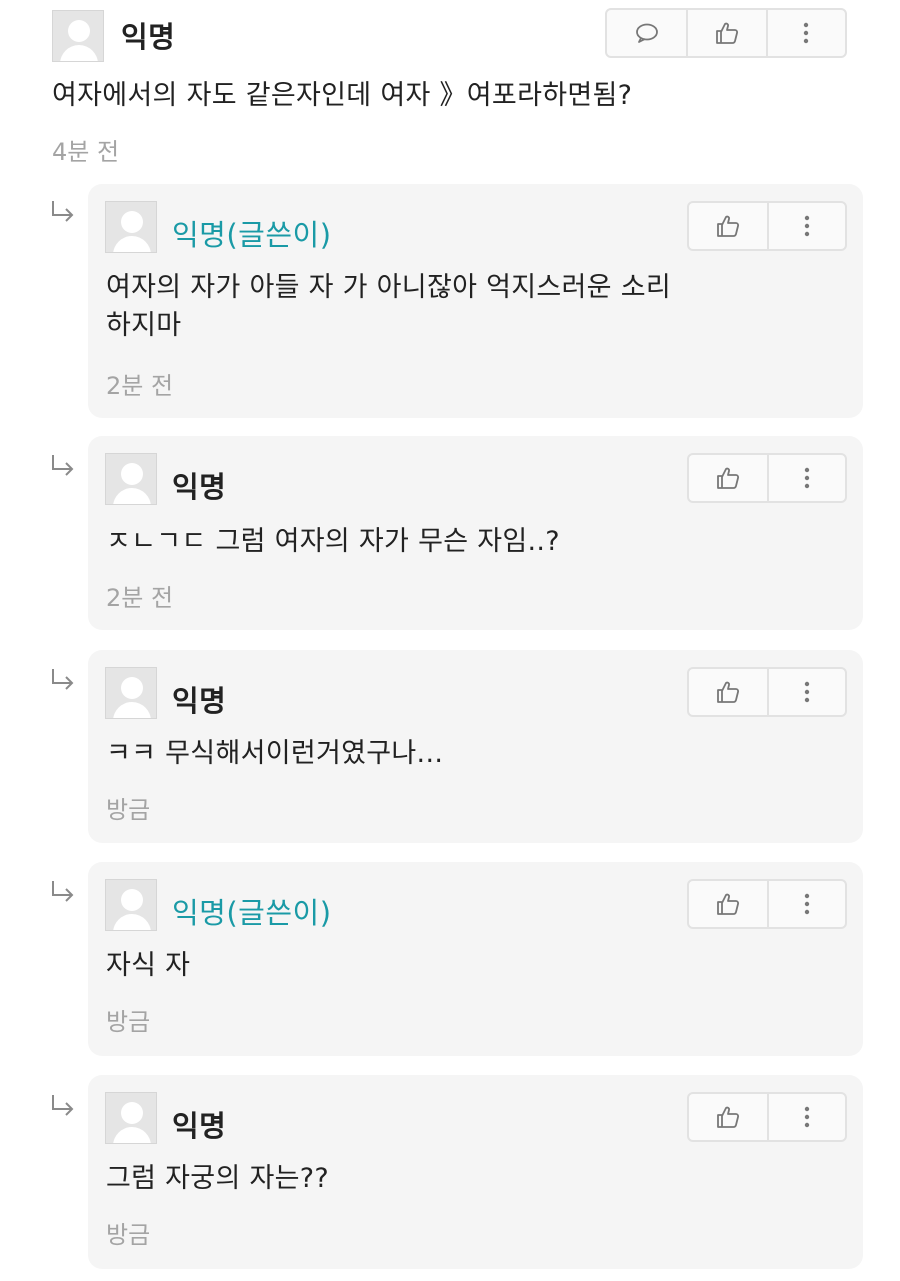 The height and width of the screenshot is (1281, 900). What do you see at coordinates (342, 95) in the screenshot?
I see `comment-text: 여자에서의 자도 같은자인데 여자 》여포라하면됨?` at bounding box center [342, 95].